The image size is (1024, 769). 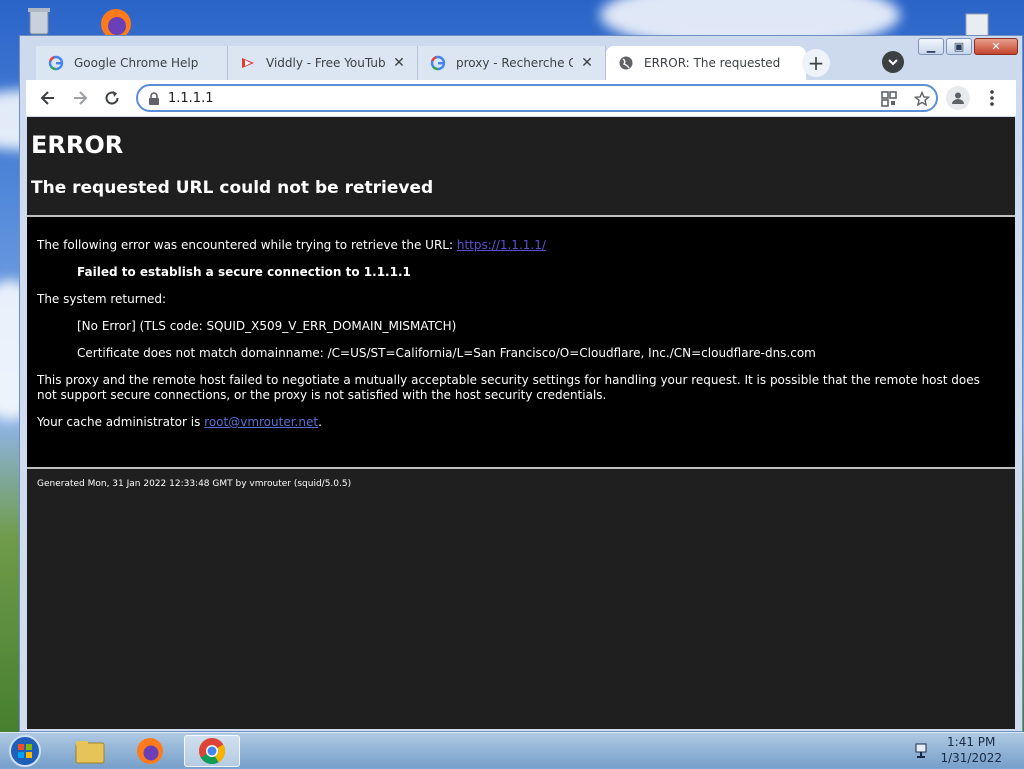 I want to click on back-button, so click(x=48, y=98).